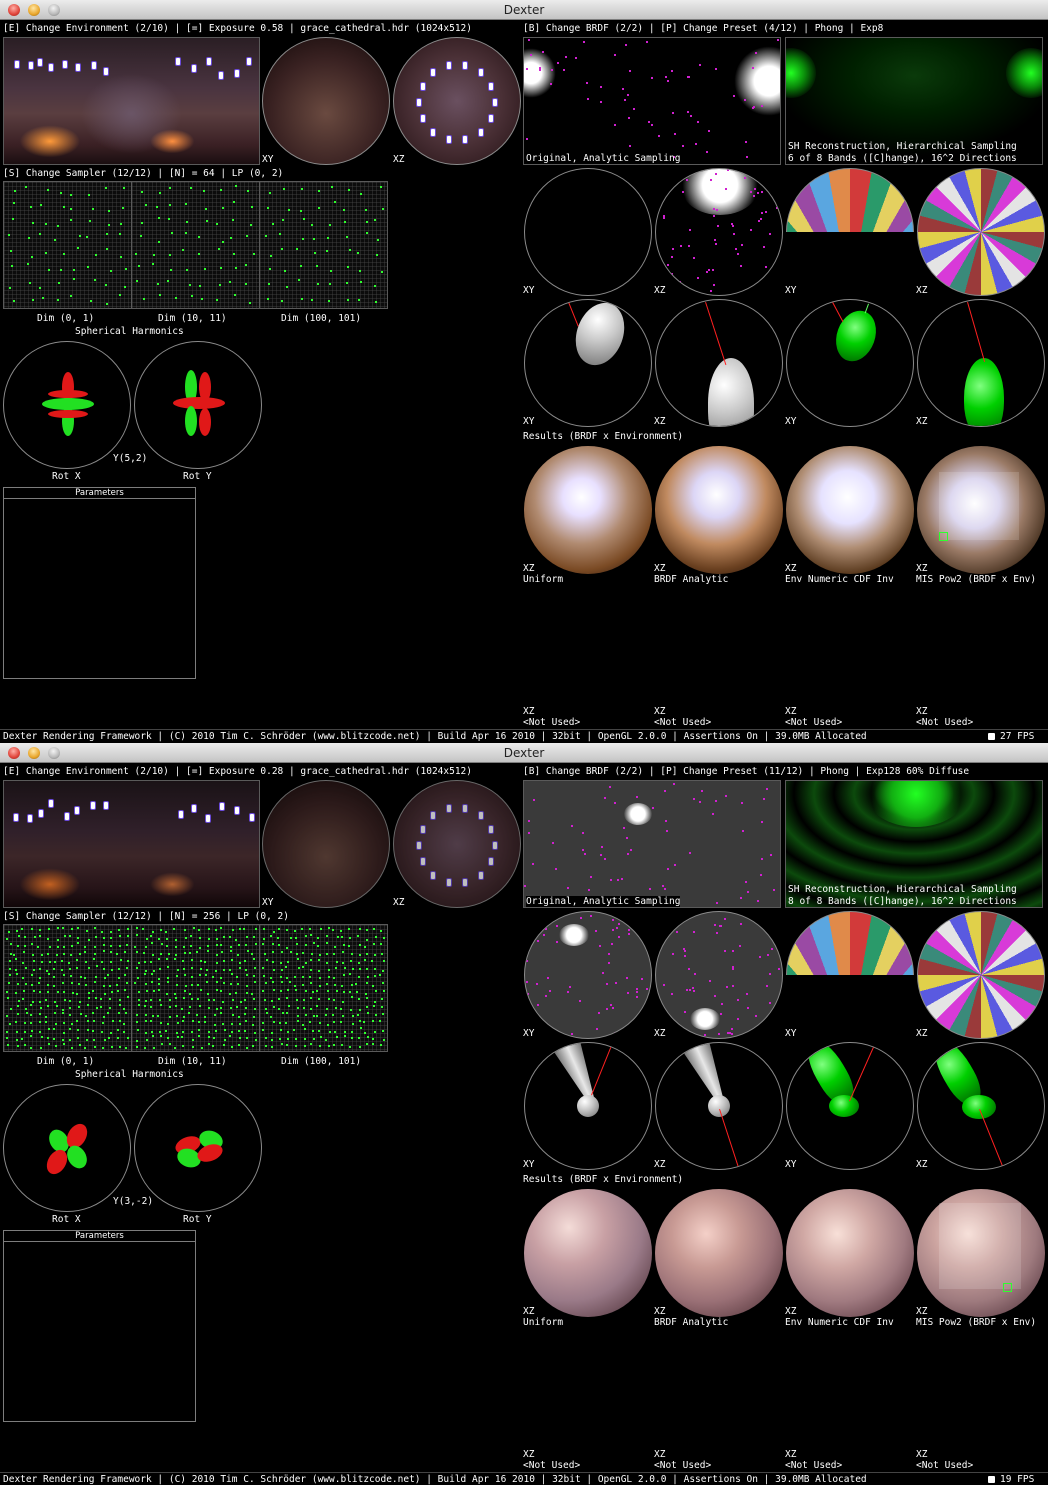  What do you see at coordinates (976, 579) in the screenshot?
I see `result-name-3: MIS Pow2 (BRDF x Env)` at bounding box center [976, 579].